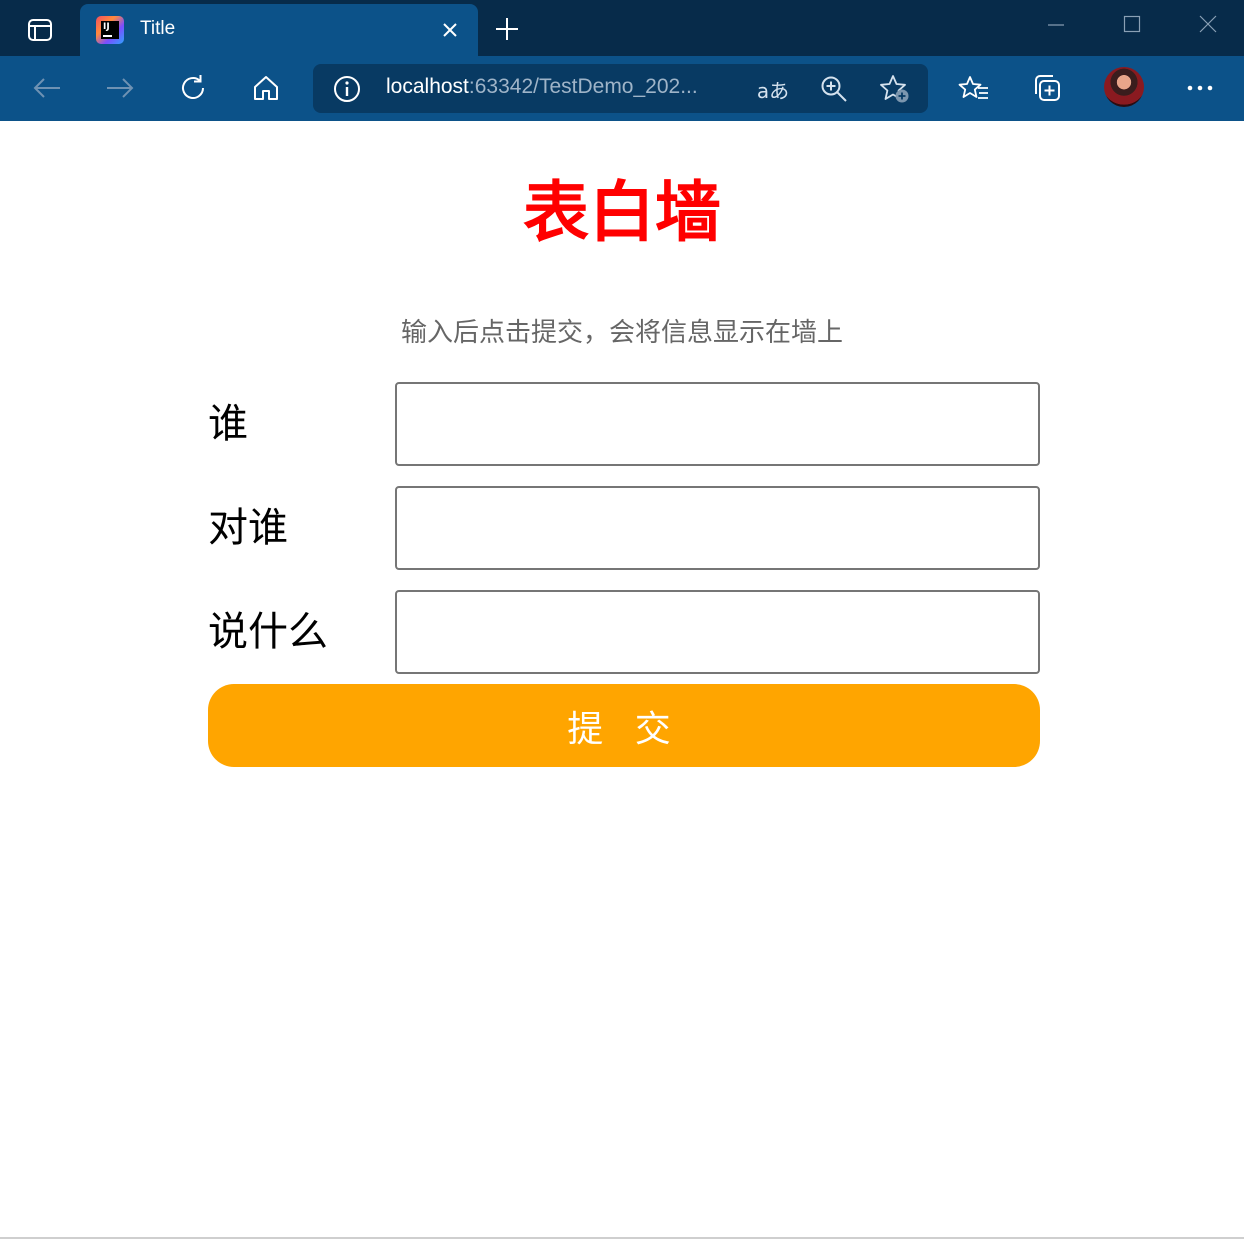 Image resolution: width=1244 pixels, height=1239 pixels. I want to click on plus-icon, so click(507, 29).